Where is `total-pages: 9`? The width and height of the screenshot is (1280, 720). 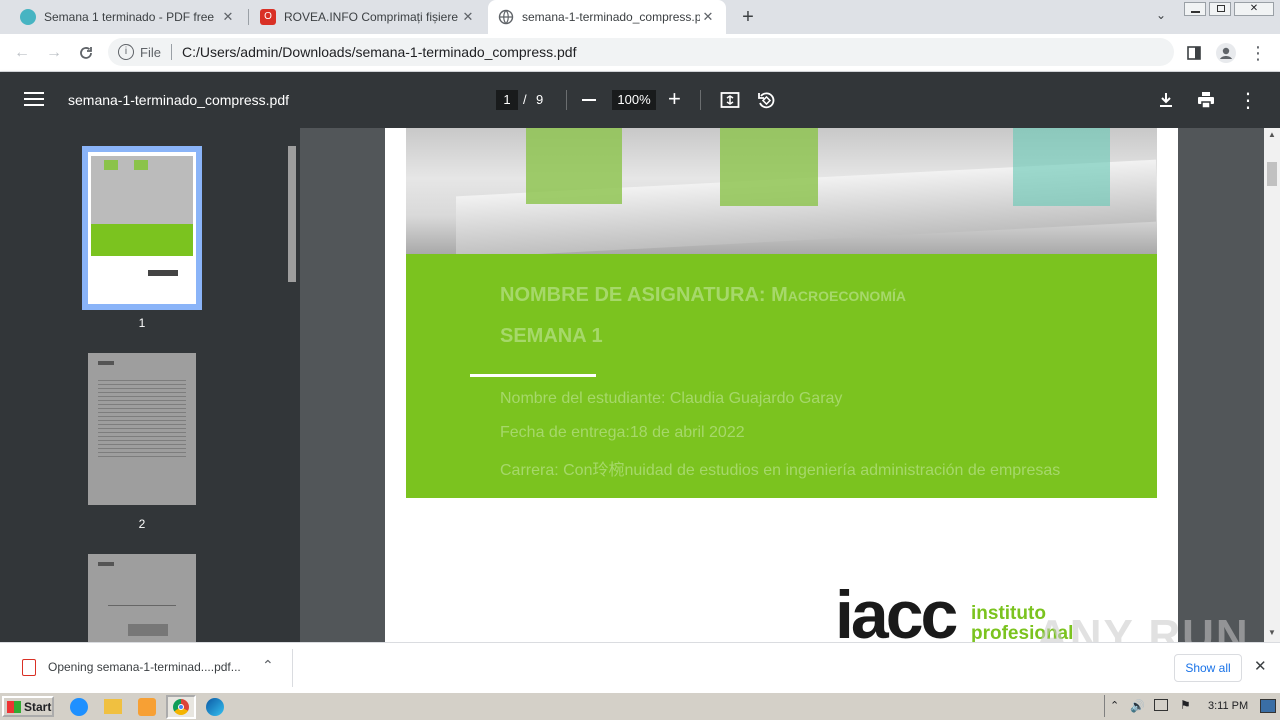 total-pages: 9 is located at coordinates (540, 99).